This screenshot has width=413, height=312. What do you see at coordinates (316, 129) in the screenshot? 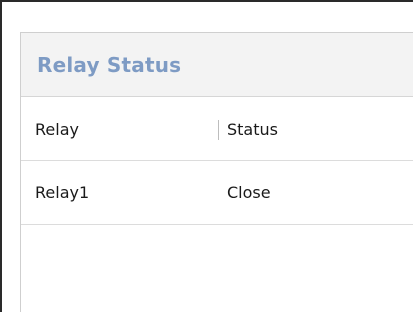
I see `column-header-status: Status` at bounding box center [316, 129].